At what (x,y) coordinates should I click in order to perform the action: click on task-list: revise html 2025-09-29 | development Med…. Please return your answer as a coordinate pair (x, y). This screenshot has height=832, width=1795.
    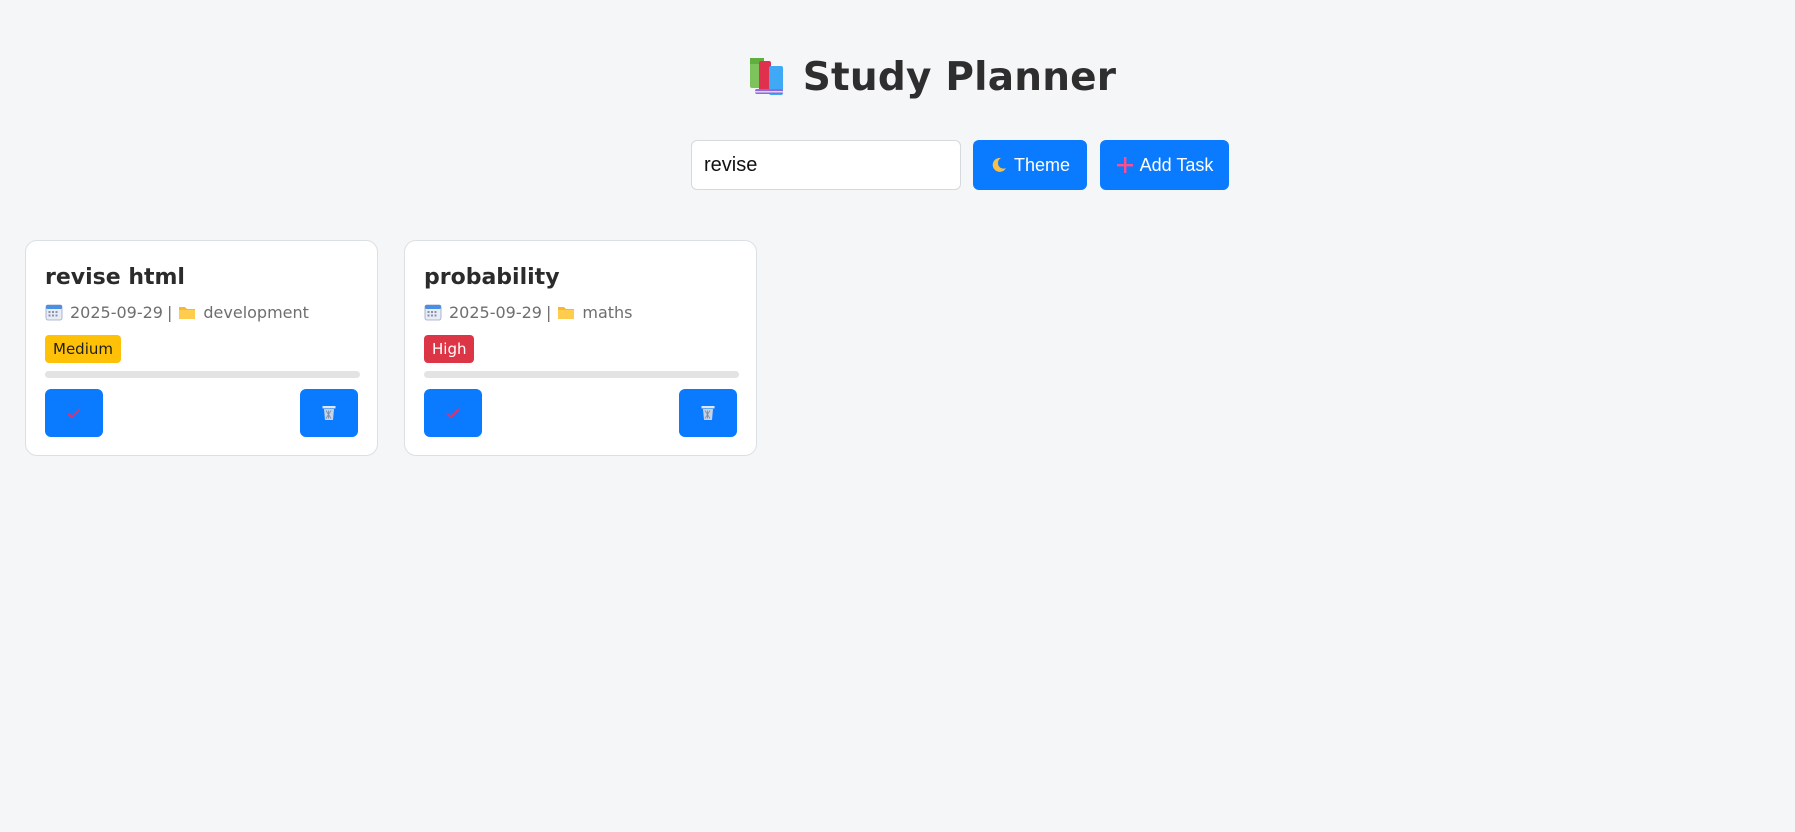
    Looking at the image, I should click on (391, 348).